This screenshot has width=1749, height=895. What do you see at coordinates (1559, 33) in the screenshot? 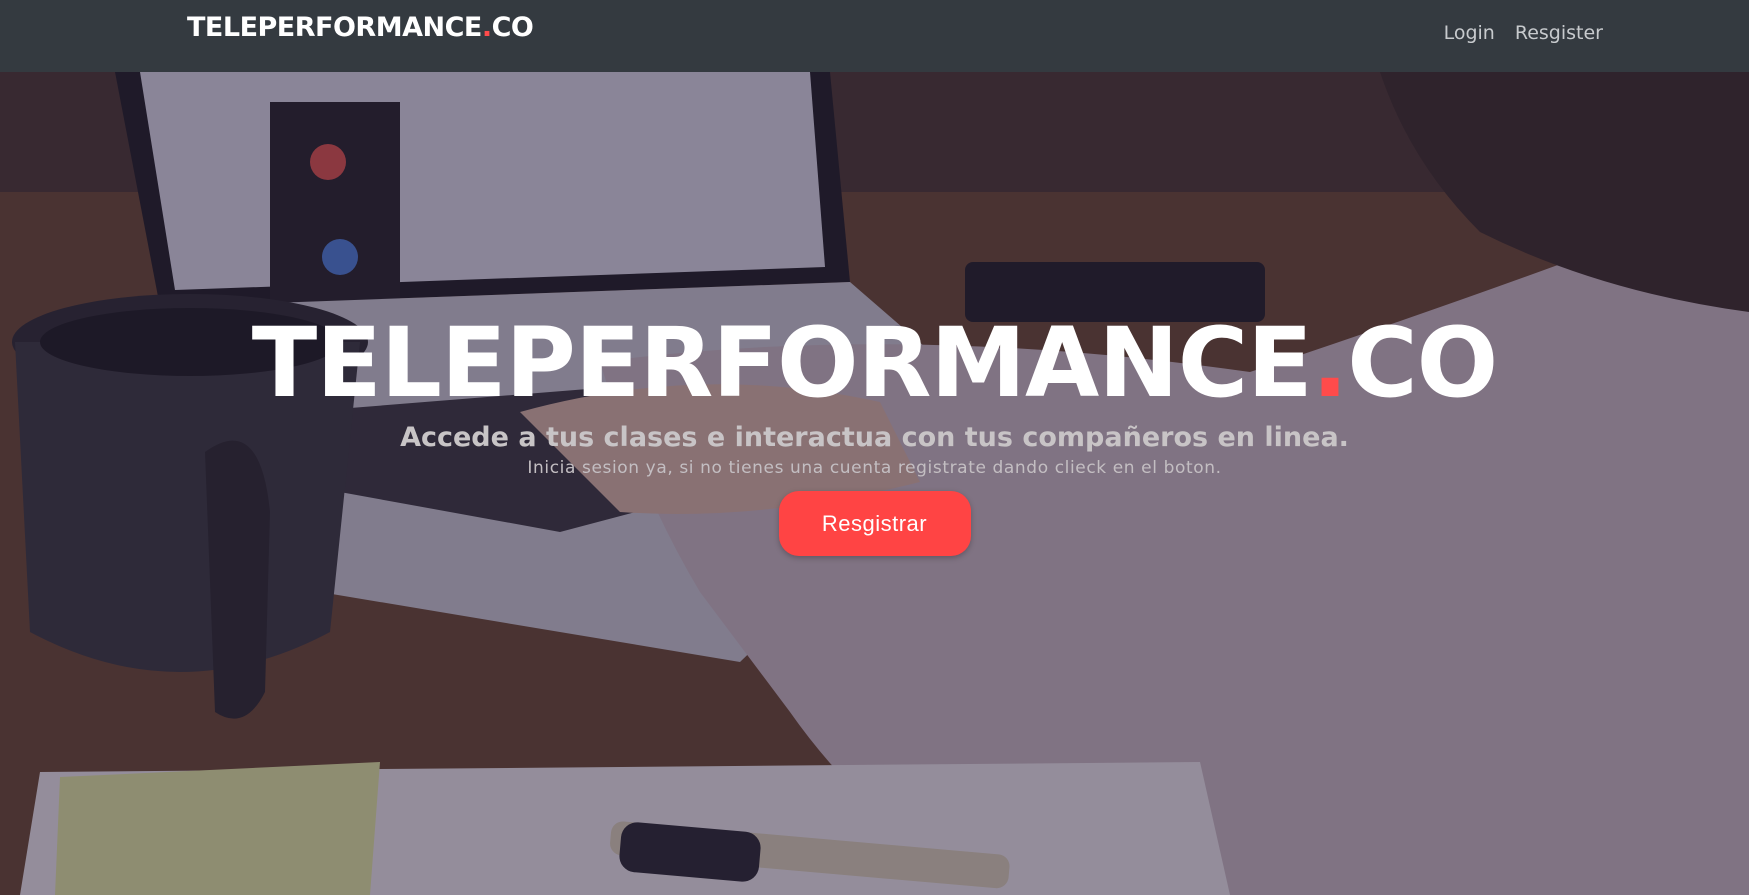
I see `register-link: Resgister` at bounding box center [1559, 33].